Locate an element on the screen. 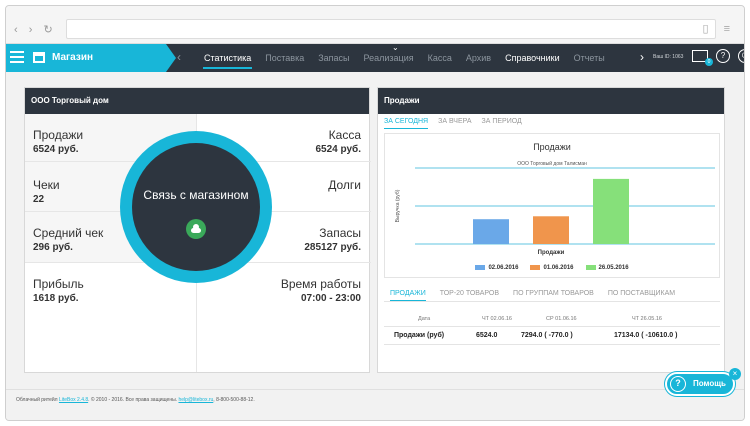 The image size is (750, 426). table-cell: 7294.0 ( -770.0 ) is located at coordinates (547, 335).